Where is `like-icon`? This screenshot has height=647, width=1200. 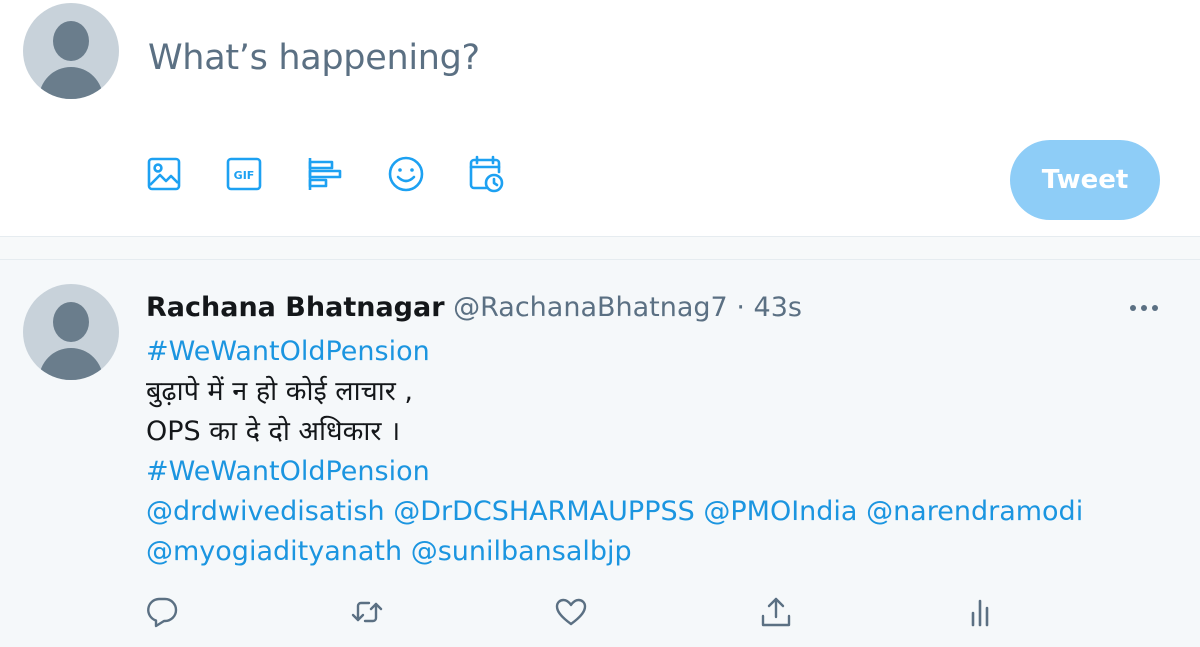 like-icon is located at coordinates (571, 612).